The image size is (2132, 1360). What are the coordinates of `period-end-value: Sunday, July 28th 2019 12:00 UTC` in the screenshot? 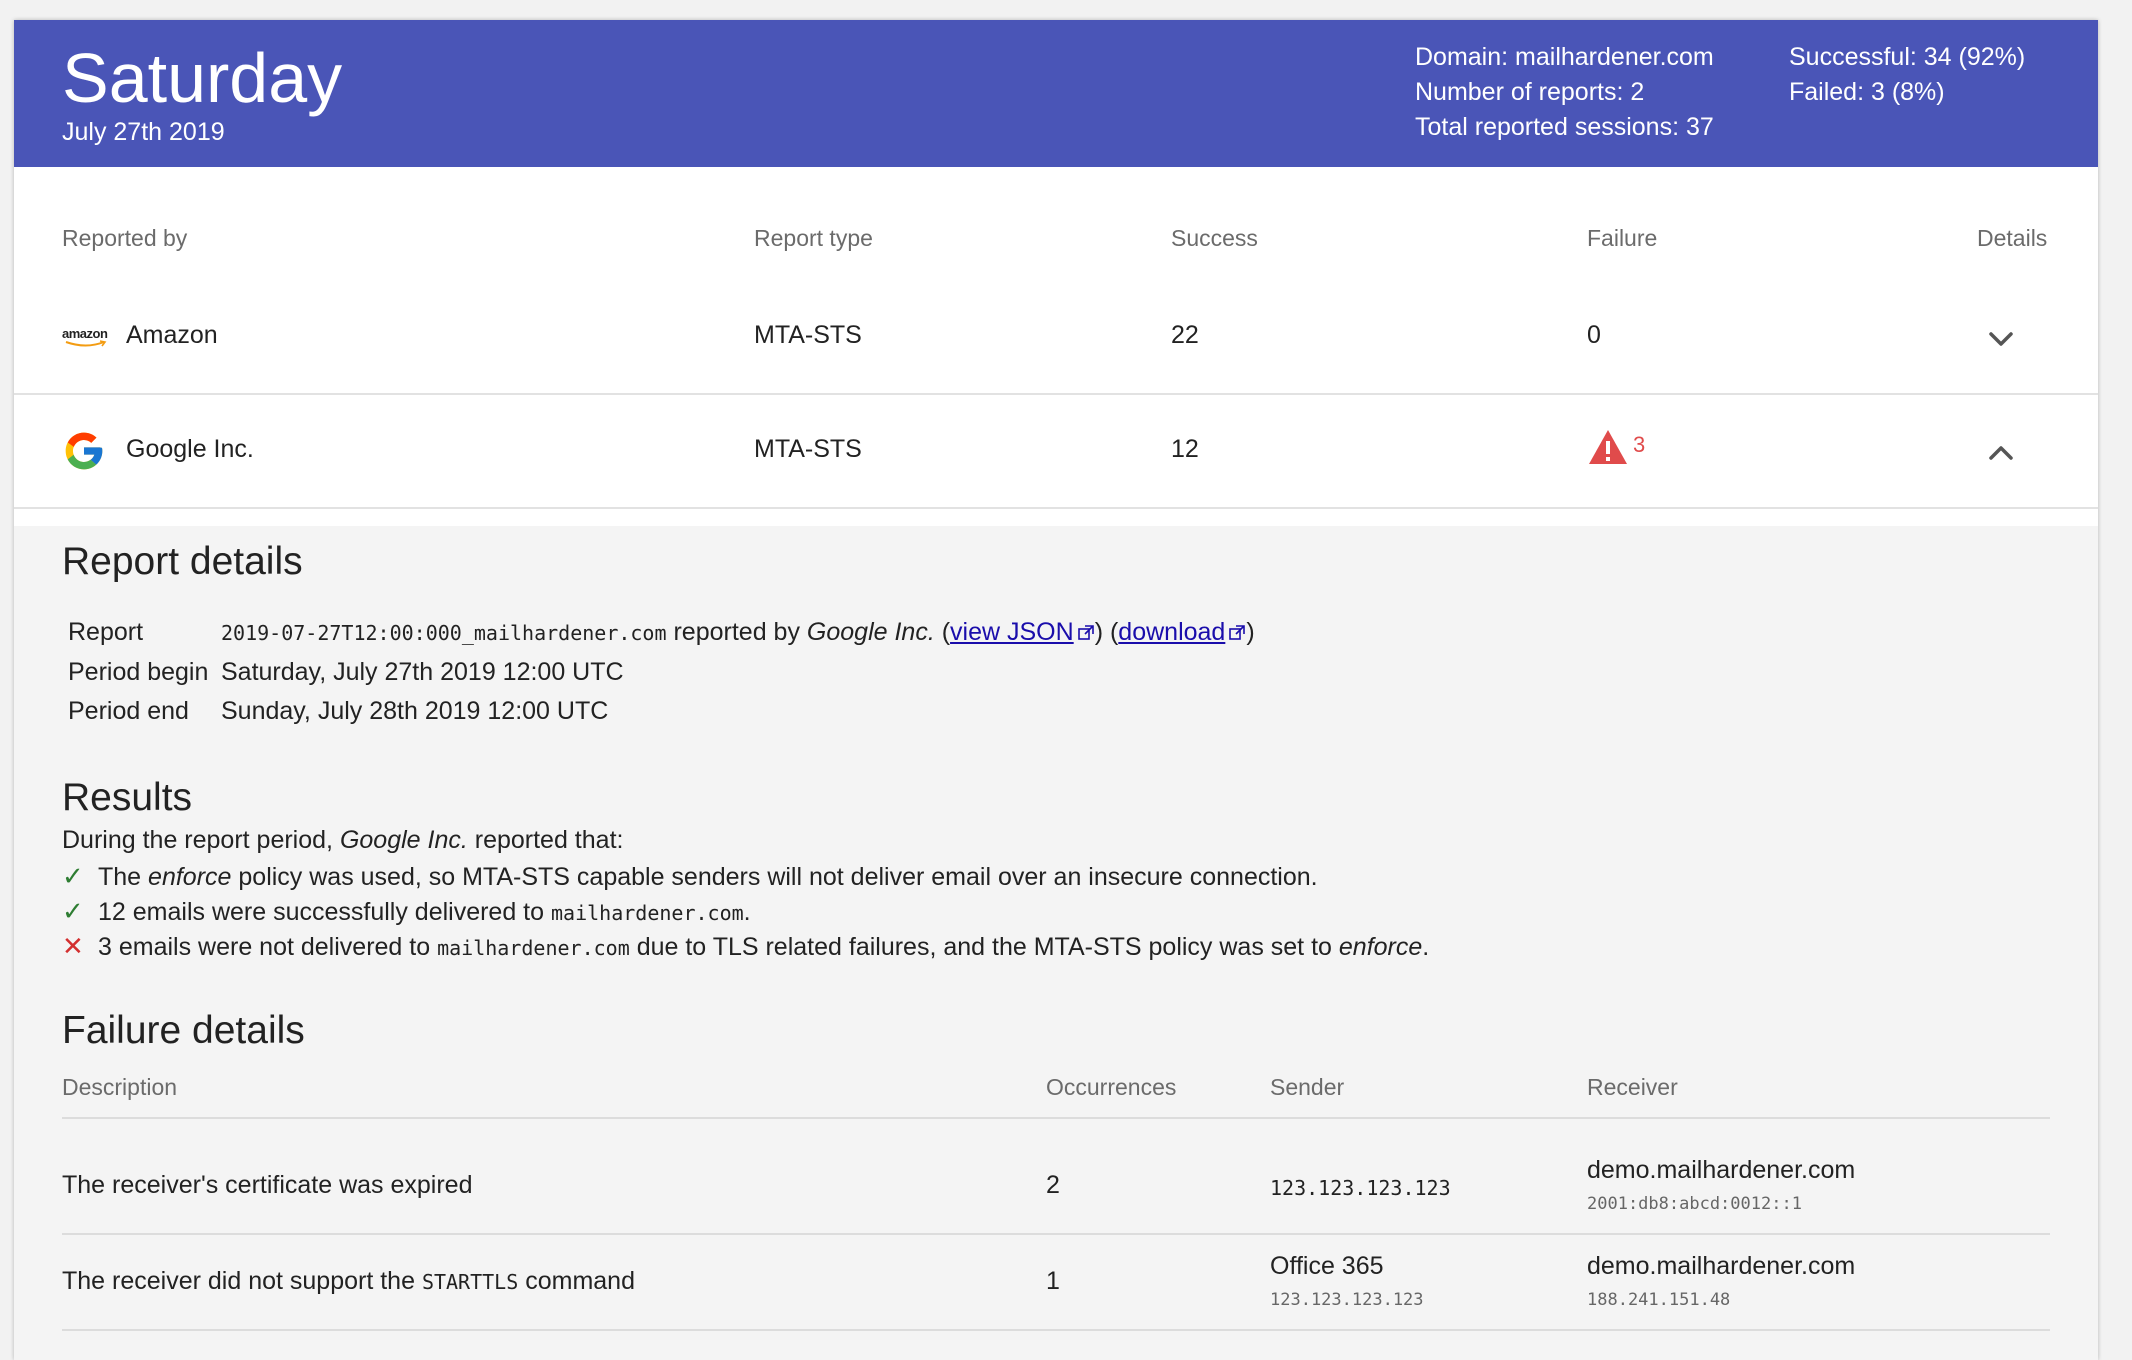 It's located at (415, 711).